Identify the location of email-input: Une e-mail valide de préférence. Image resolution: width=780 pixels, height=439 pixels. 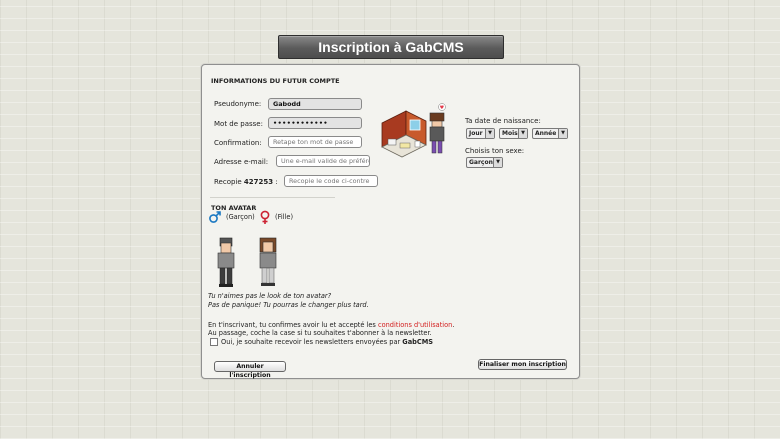
(323, 161).